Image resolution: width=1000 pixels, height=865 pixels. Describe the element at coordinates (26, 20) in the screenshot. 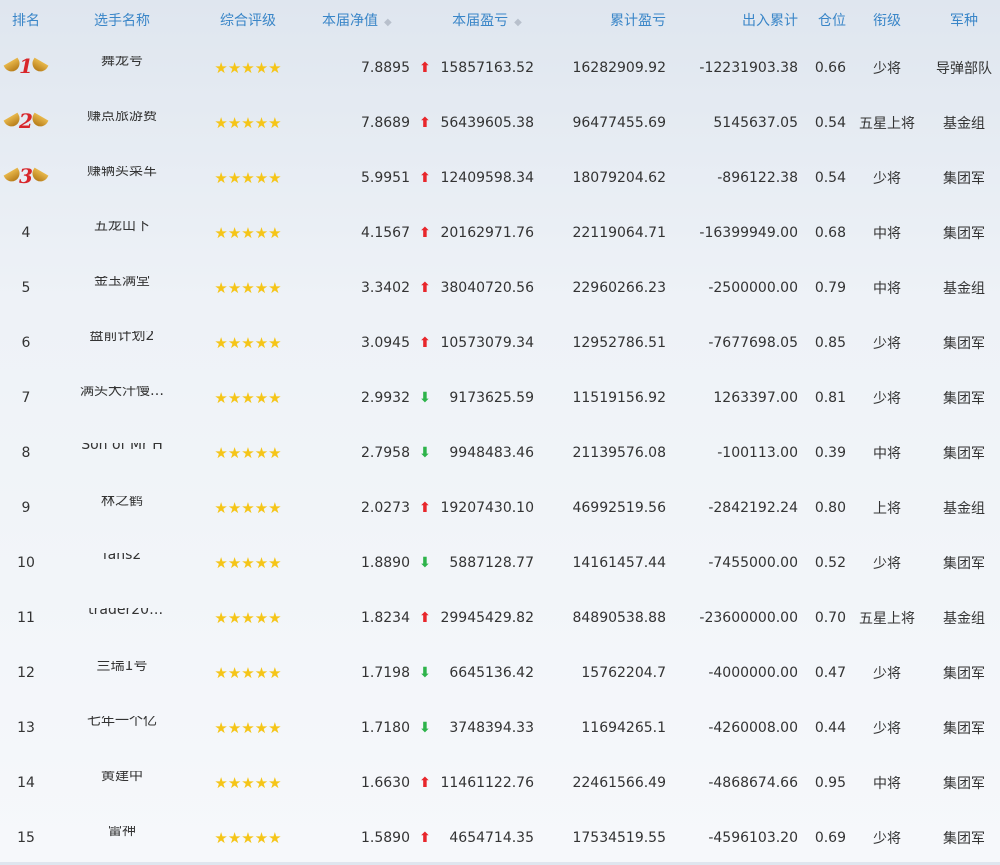

I see `header-rank: 排名` at that location.